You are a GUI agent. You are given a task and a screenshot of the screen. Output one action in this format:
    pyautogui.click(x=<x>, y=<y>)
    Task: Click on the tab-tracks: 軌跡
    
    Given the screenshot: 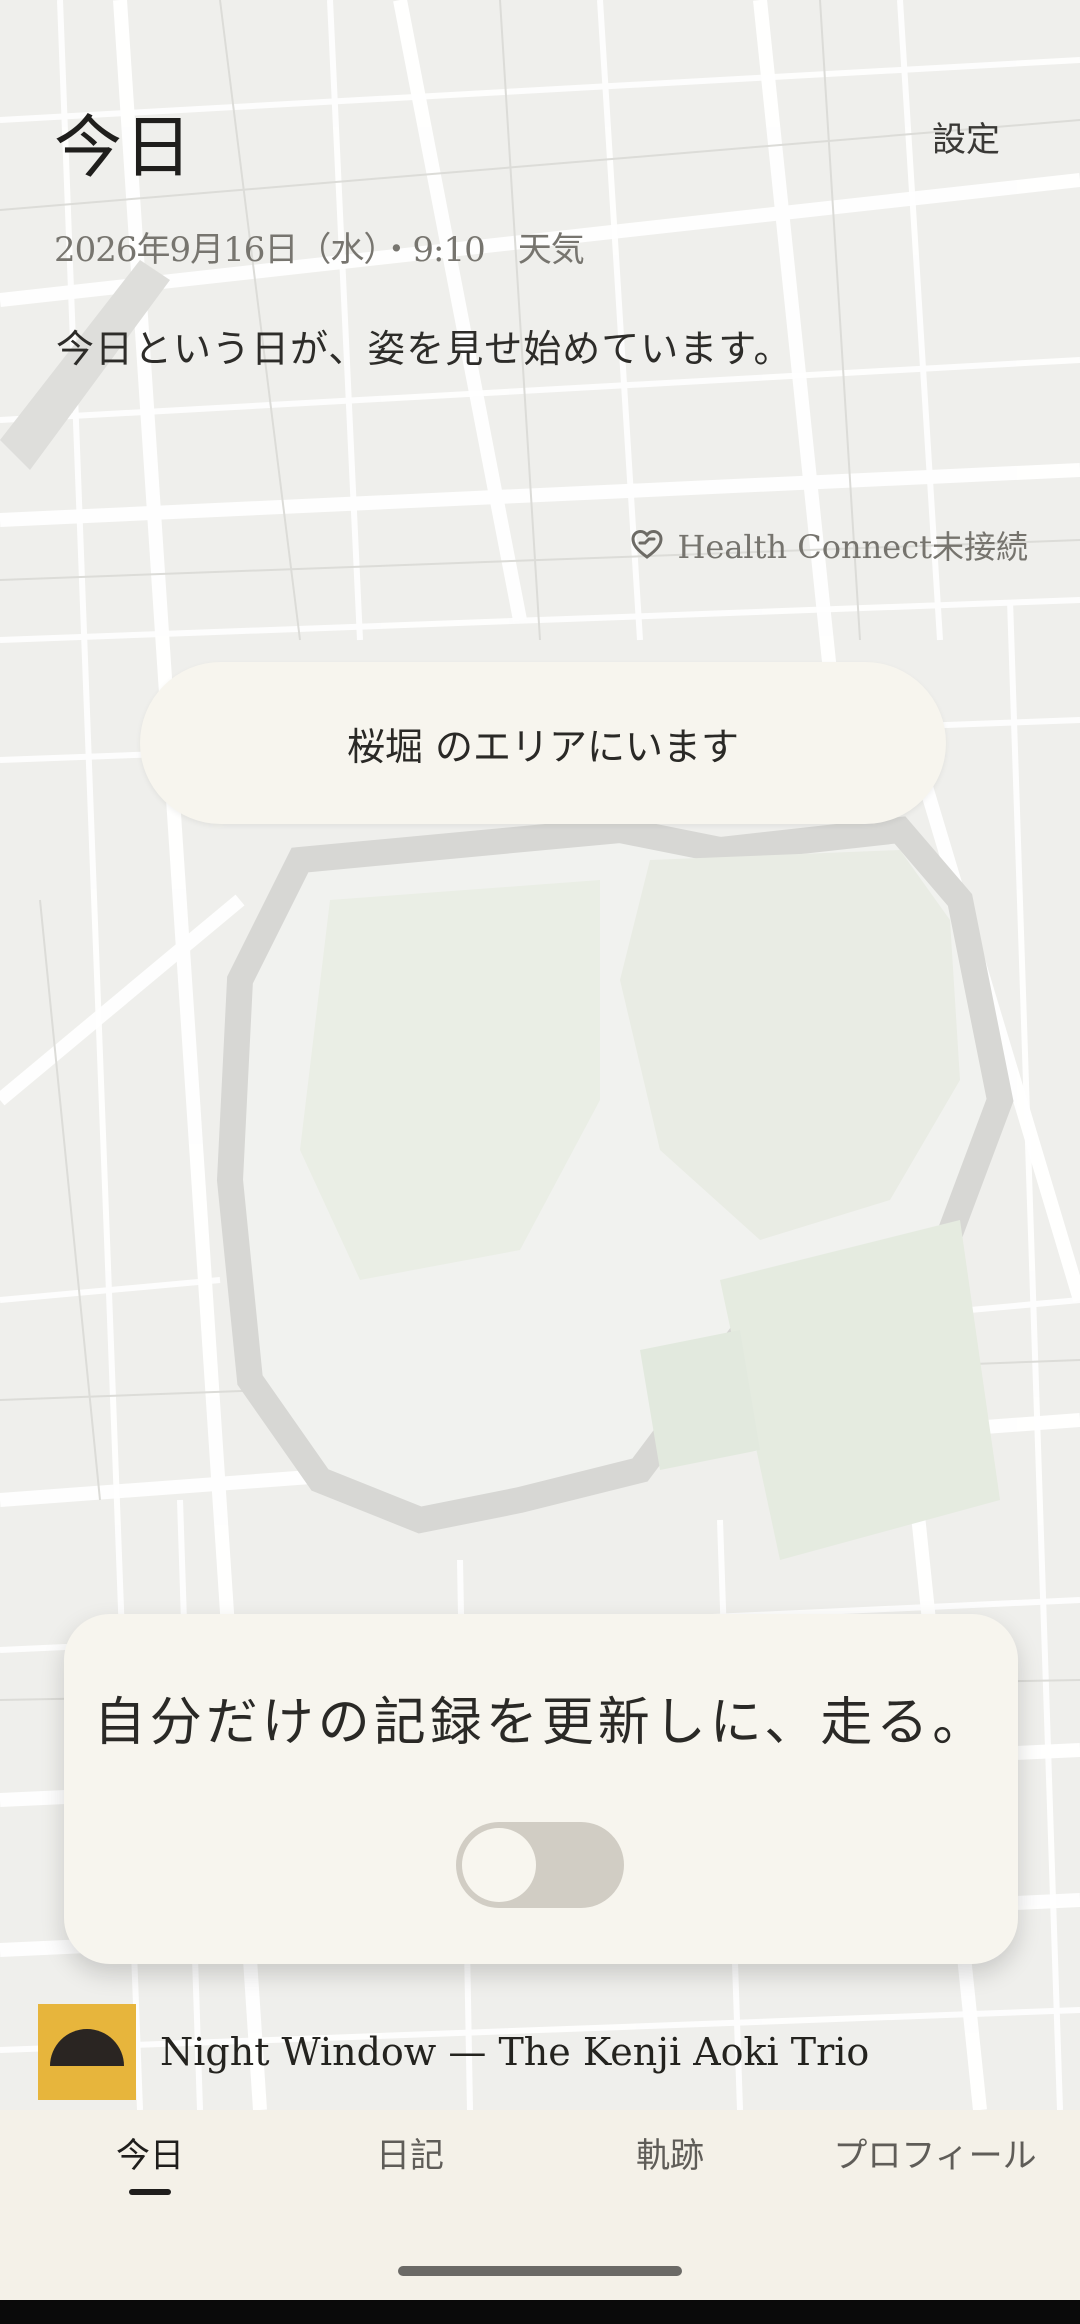 What is the action you would take?
    pyautogui.click(x=670, y=2168)
    